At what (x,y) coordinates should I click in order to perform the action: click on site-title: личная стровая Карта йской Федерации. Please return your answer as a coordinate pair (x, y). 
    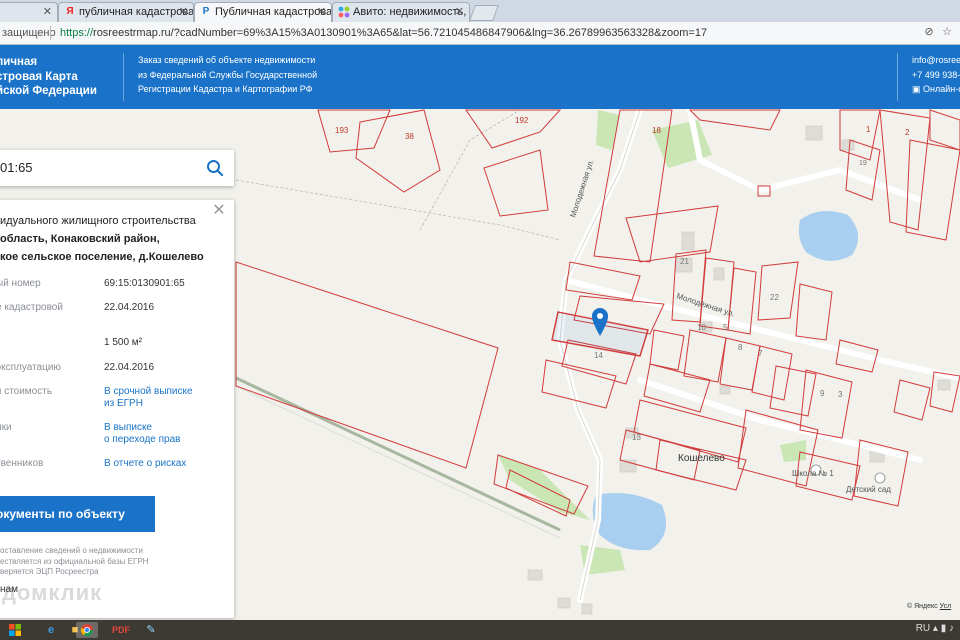
    Looking at the image, I should click on (48, 77).